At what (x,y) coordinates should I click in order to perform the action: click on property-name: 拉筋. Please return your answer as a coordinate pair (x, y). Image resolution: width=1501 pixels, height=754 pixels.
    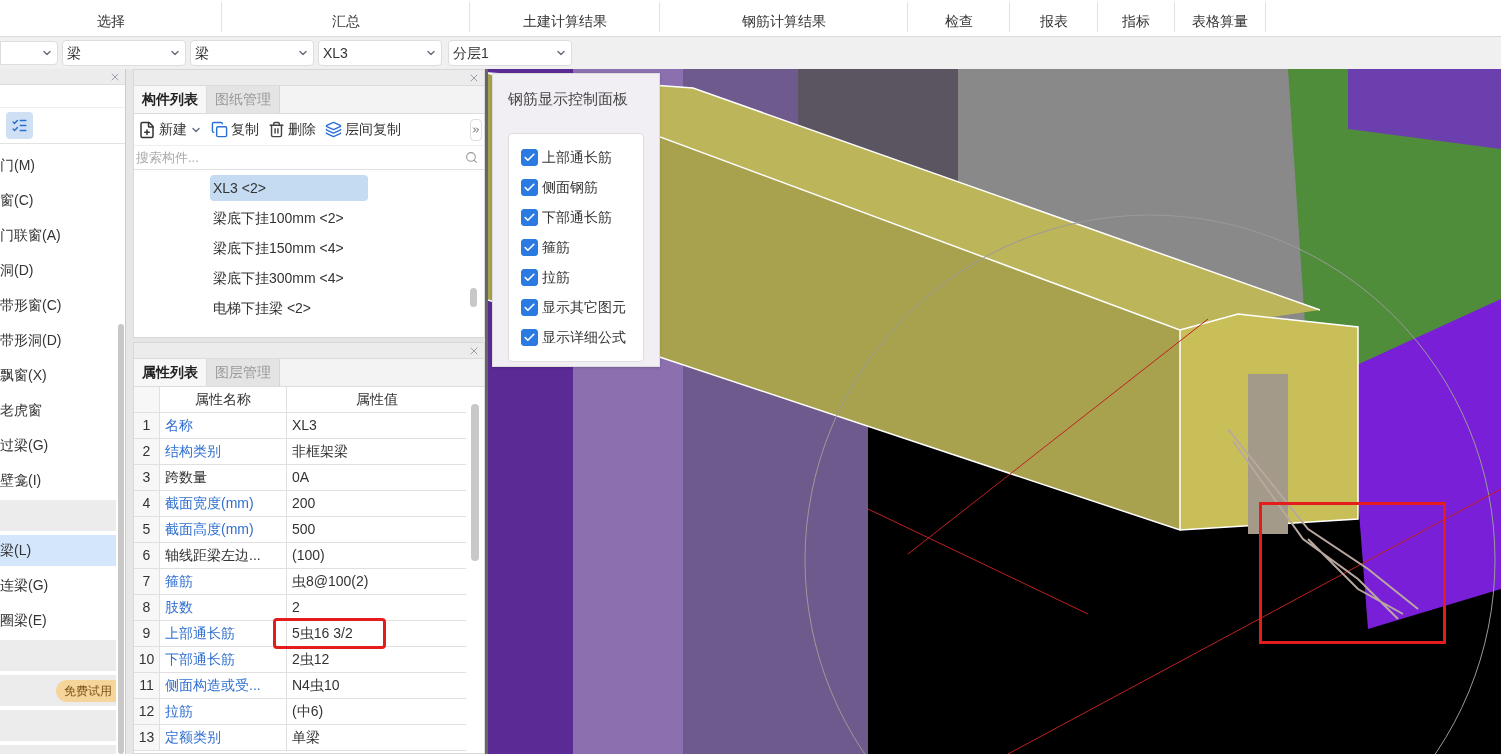
    Looking at the image, I should click on (223, 711).